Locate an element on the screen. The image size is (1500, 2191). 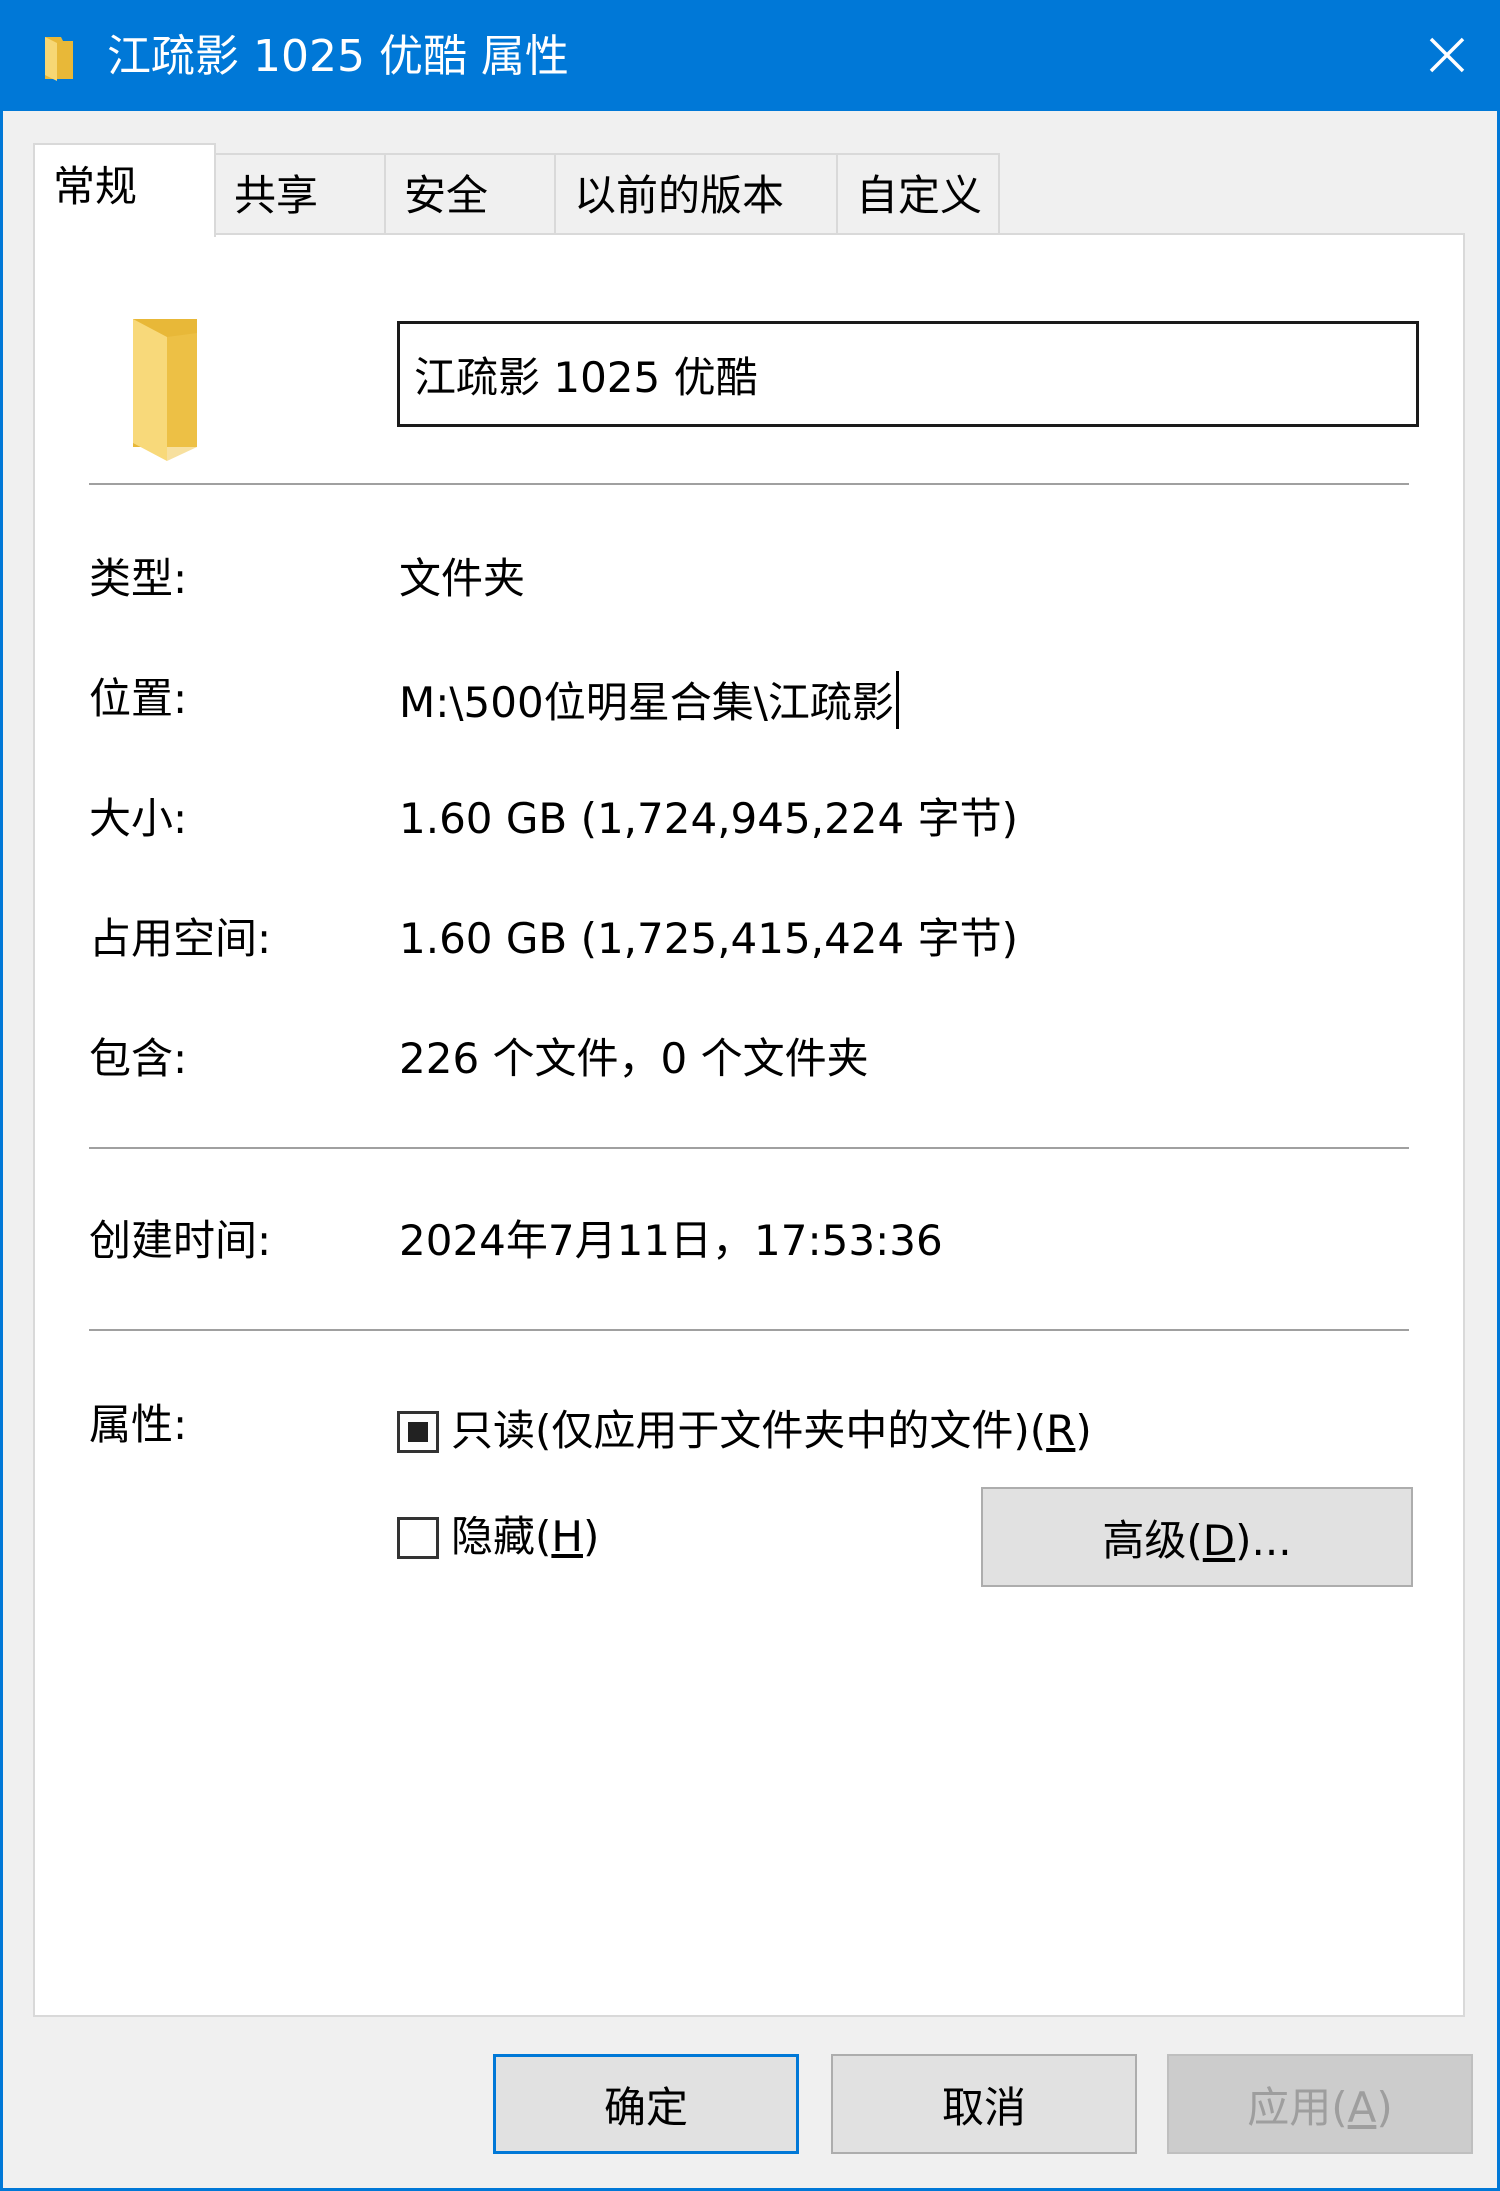
type-label: 类型: is located at coordinates (138, 578).